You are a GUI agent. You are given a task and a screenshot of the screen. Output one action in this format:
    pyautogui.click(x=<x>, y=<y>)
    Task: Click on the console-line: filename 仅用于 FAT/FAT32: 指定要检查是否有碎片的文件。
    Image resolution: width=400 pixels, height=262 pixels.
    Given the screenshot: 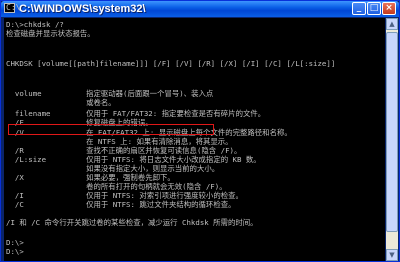 What is the action you would take?
    pyautogui.click(x=136, y=113)
    